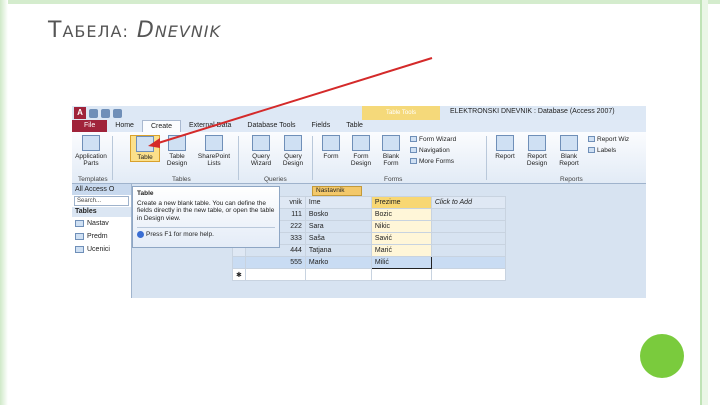 The width and height of the screenshot is (720, 405). I want to click on arrow-head, so click(154, 143).